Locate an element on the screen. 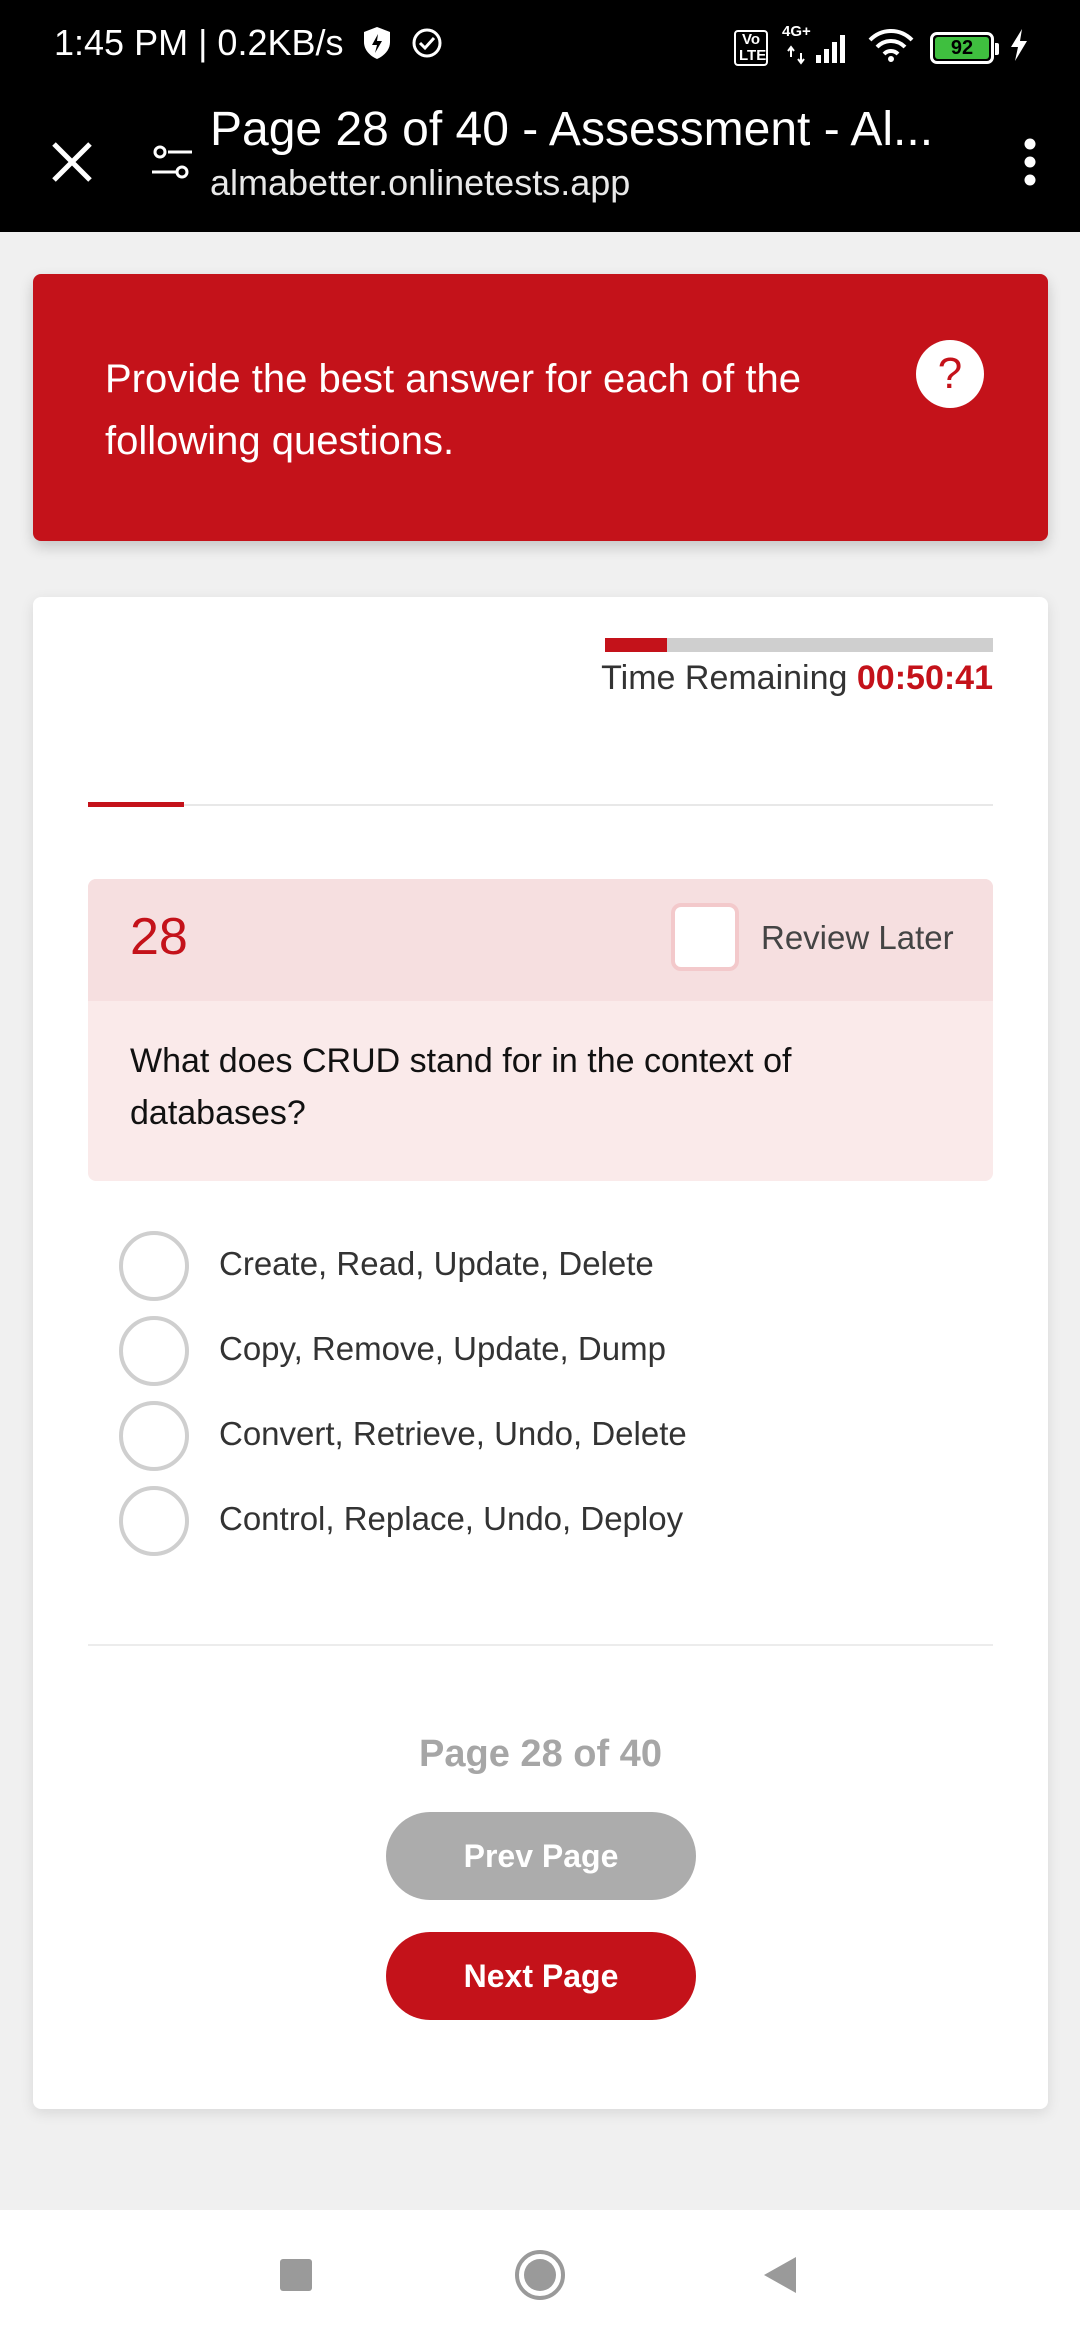 The height and width of the screenshot is (2340, 1080). close-icon is located at coordinates (72, 162).